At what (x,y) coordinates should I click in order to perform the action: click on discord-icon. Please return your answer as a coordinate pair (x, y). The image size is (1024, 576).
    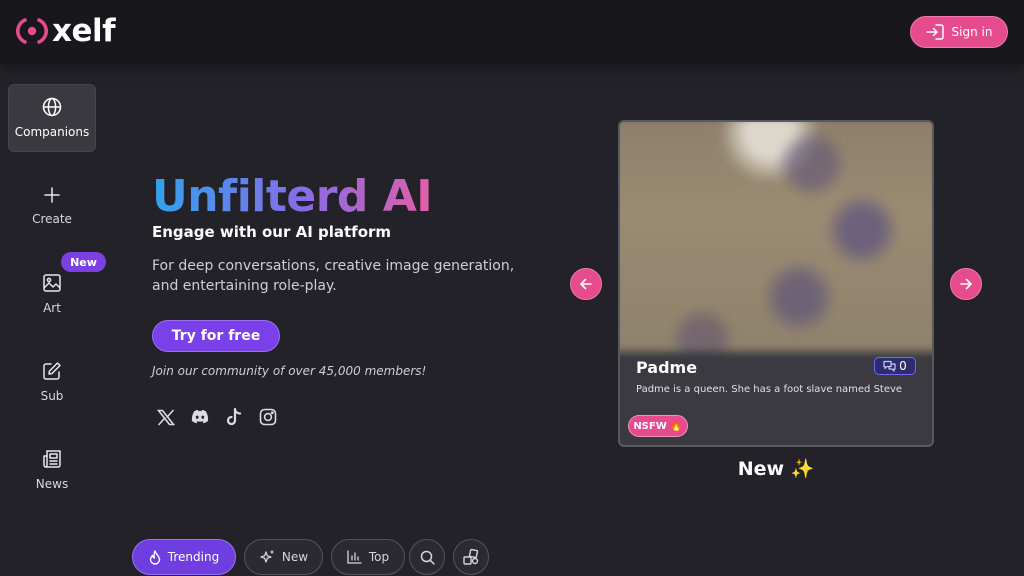
    Looking at the image, I should click on (200, 417).